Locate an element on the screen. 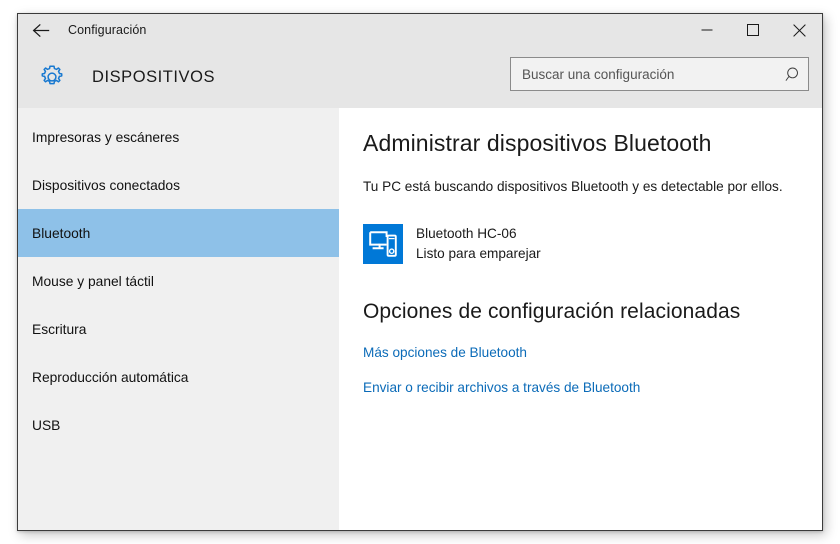  minimize-button is located at coordinates (707, 30).